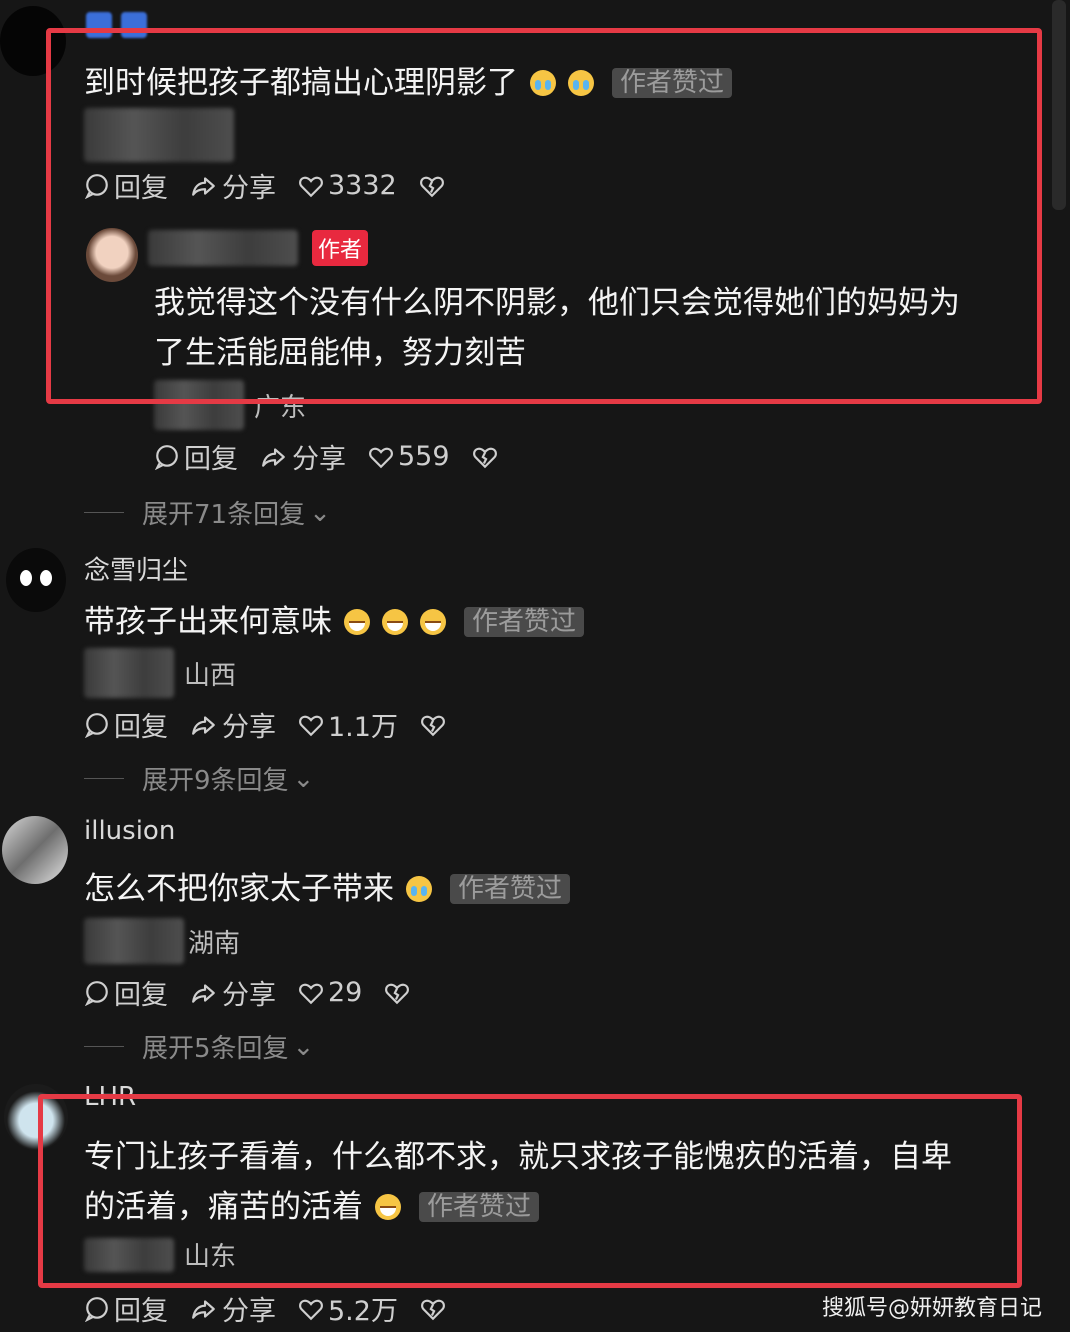  What do you see at coordinates (348, 724) in the screenshot?
I see `like-button: 1.1万` at bounding box center [348, 724].